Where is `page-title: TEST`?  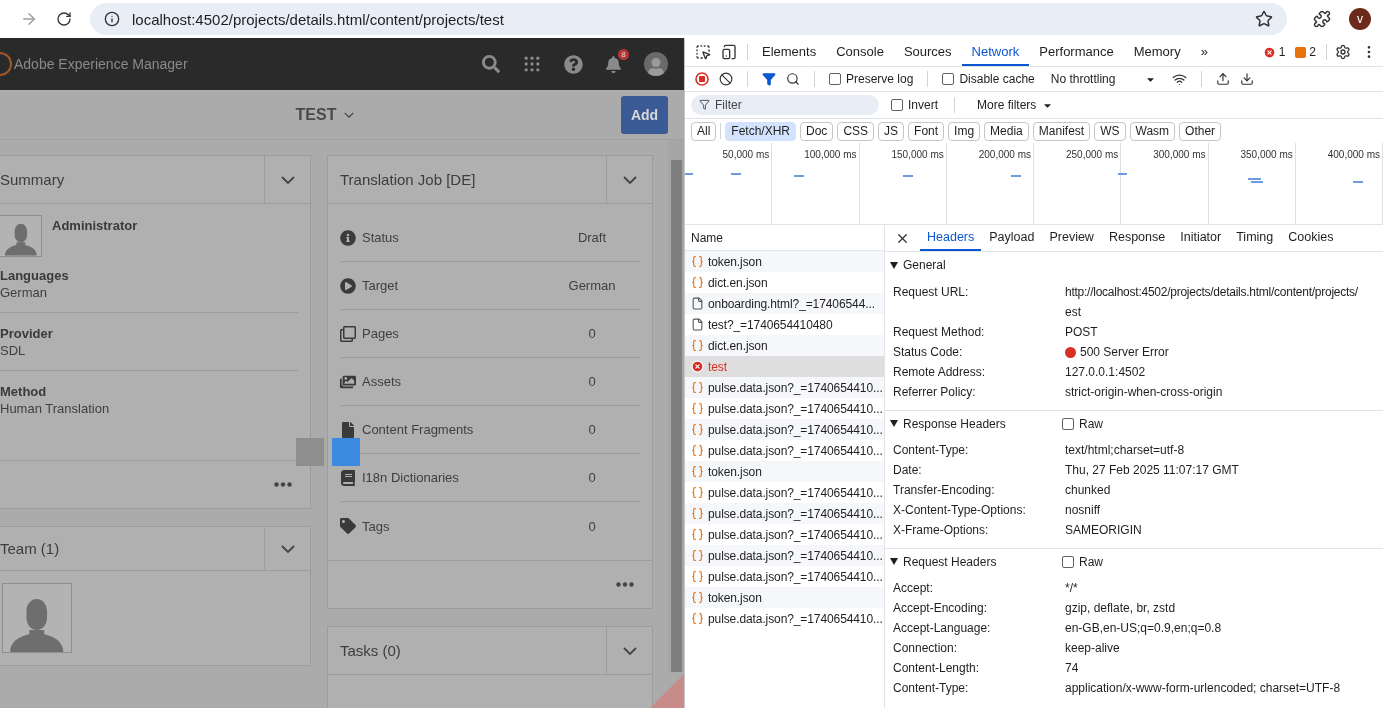
page-title: TEST is located at coordinates (325, 114).